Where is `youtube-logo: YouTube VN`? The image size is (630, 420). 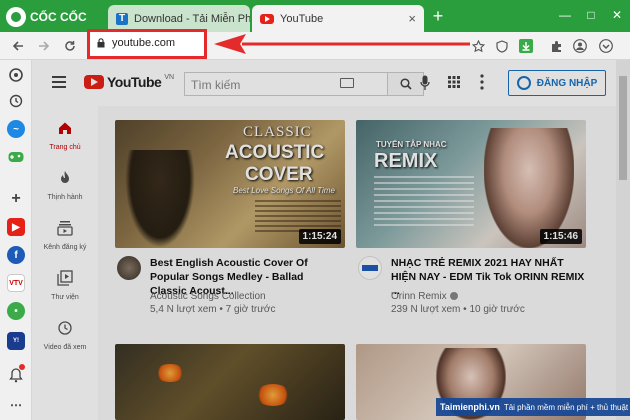 youtube-logo: YouTube VN is located at coordinates (129, 82).